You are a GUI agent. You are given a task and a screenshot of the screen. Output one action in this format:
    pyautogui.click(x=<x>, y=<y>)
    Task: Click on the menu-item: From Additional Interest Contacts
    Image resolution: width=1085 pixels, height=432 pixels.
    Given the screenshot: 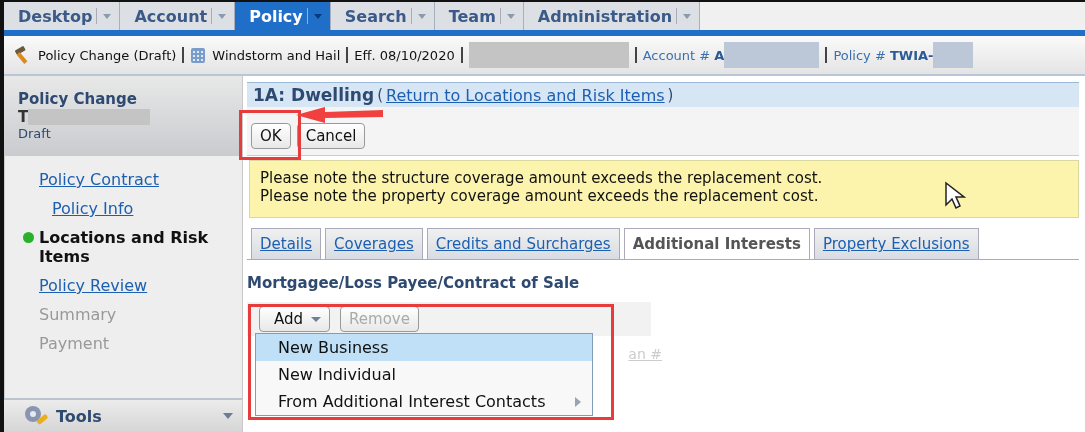 What is the action you would take?
    pyautogui.click(x=424, y=401)
    